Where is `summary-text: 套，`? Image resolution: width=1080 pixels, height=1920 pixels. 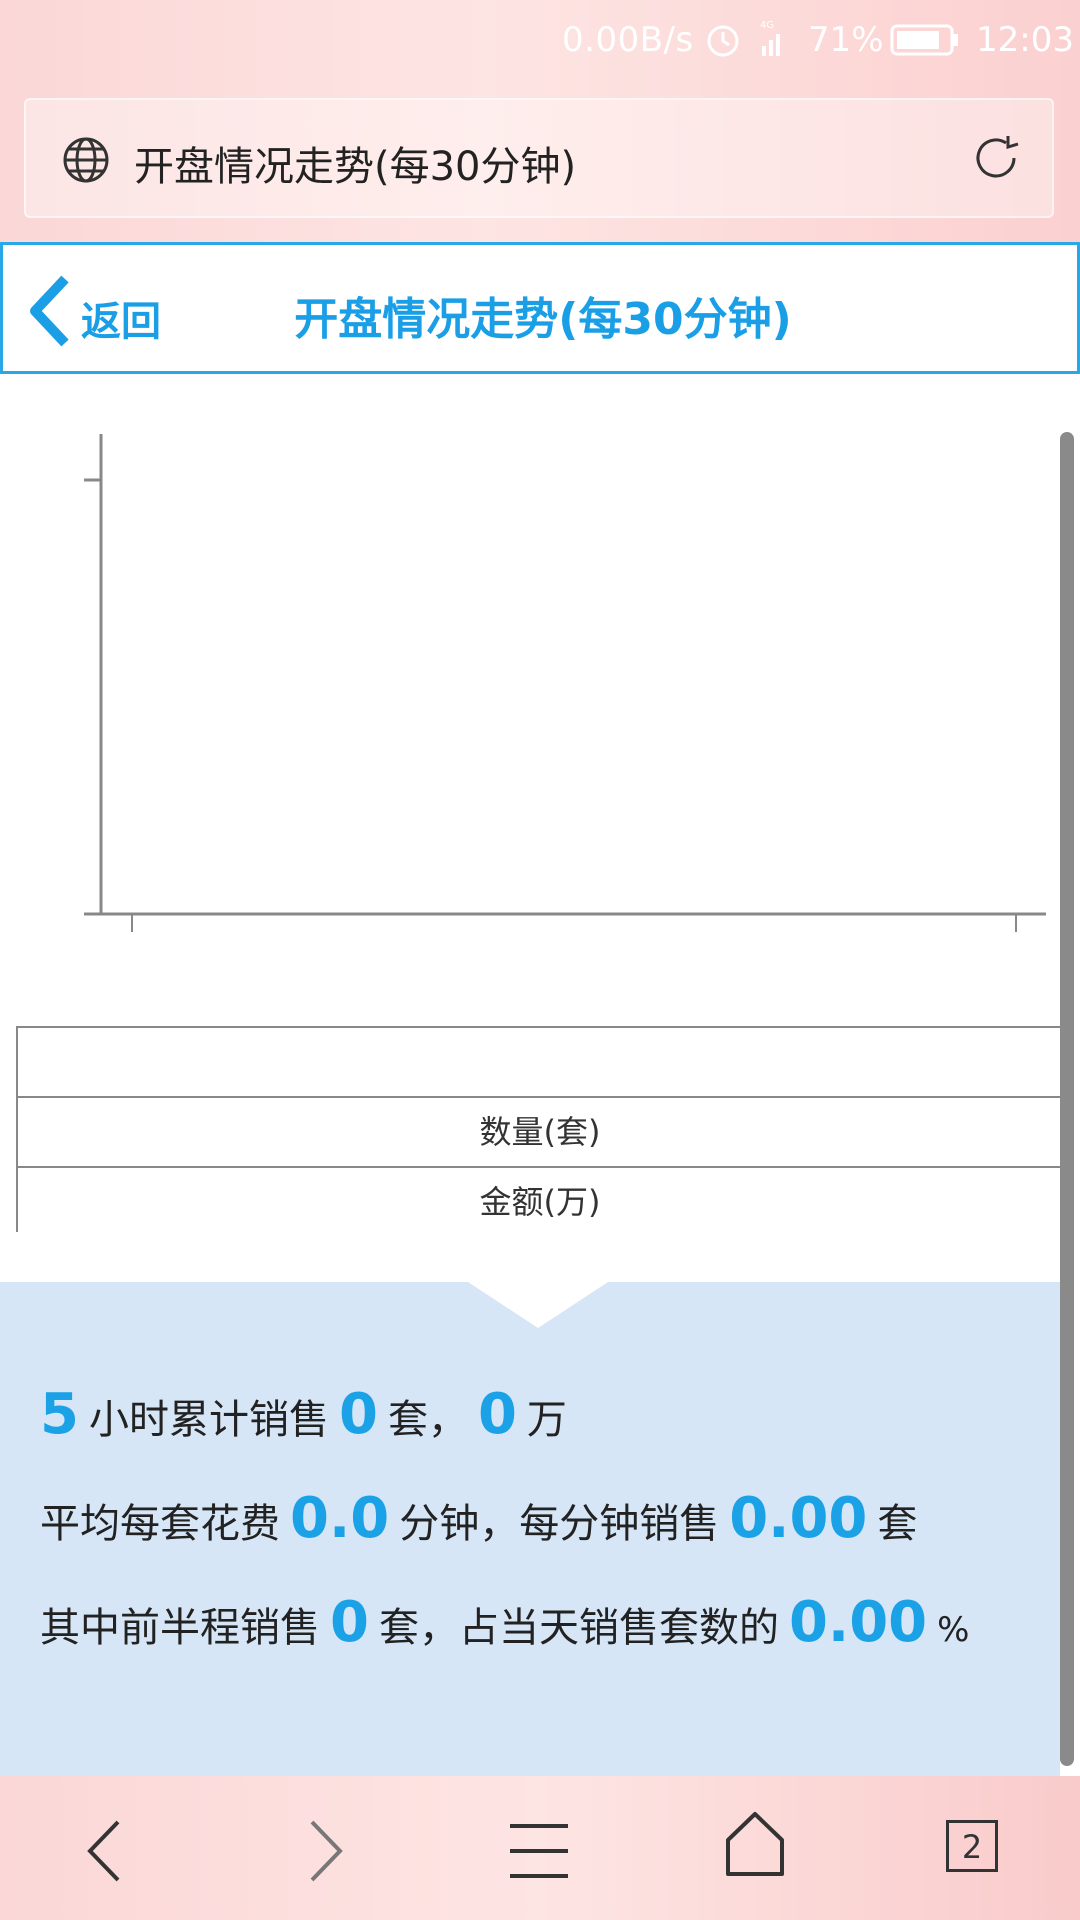
summary-text: 套， is located at coordinates (427, 1420).